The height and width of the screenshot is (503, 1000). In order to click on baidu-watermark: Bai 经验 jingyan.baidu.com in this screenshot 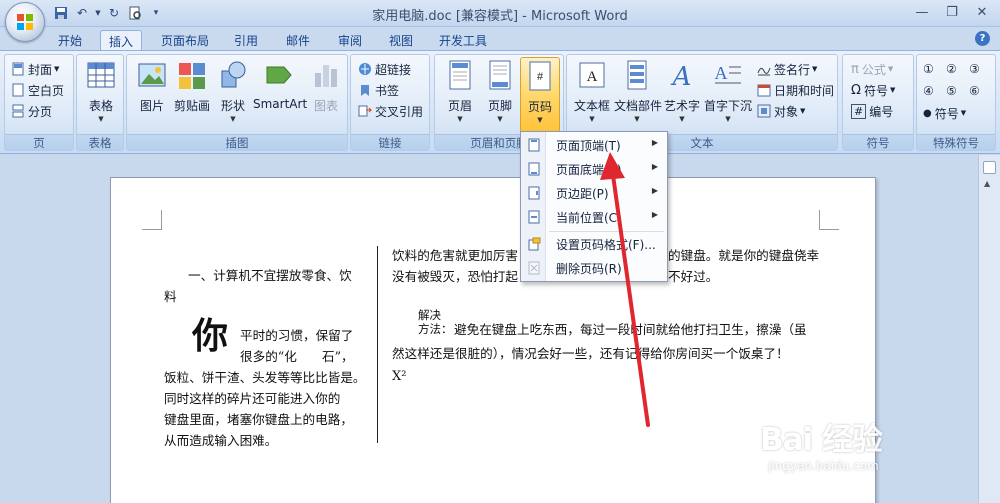, I will do `click(821, 443)`.